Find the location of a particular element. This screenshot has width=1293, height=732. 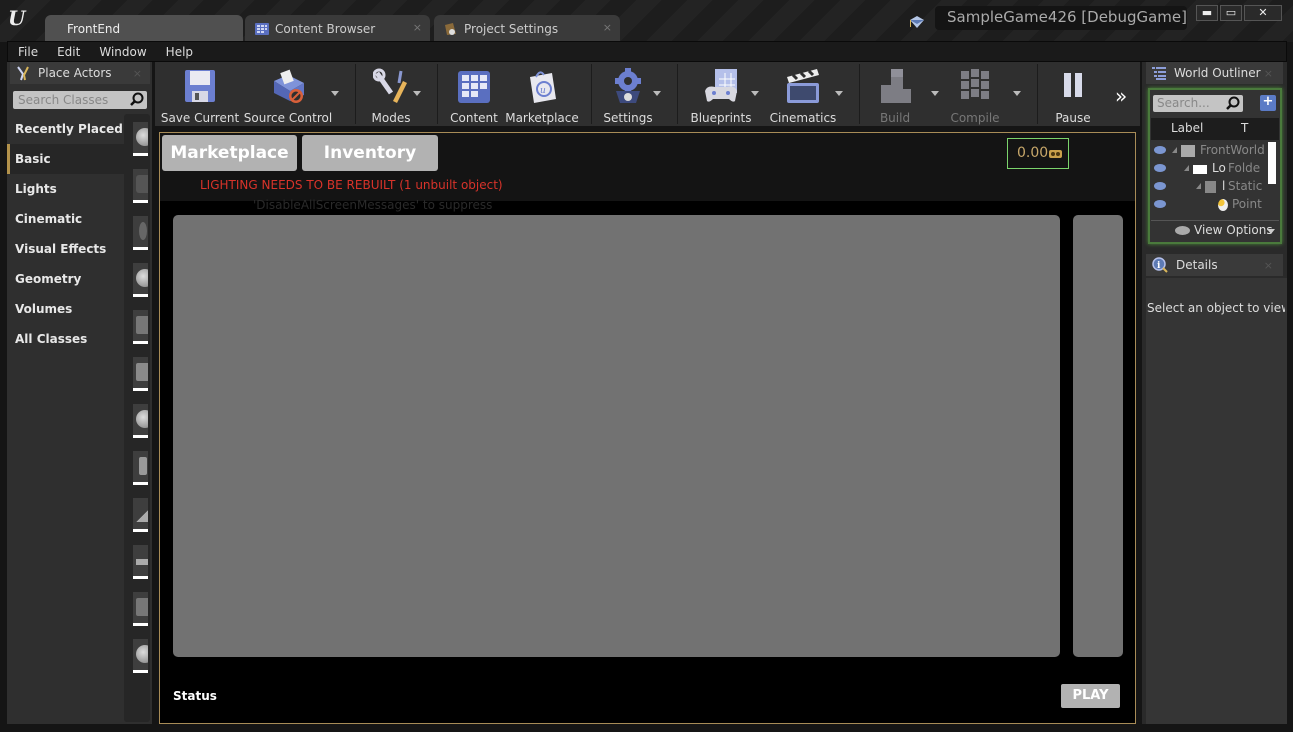

settings-dropdown is located at coordinates (657, 93).